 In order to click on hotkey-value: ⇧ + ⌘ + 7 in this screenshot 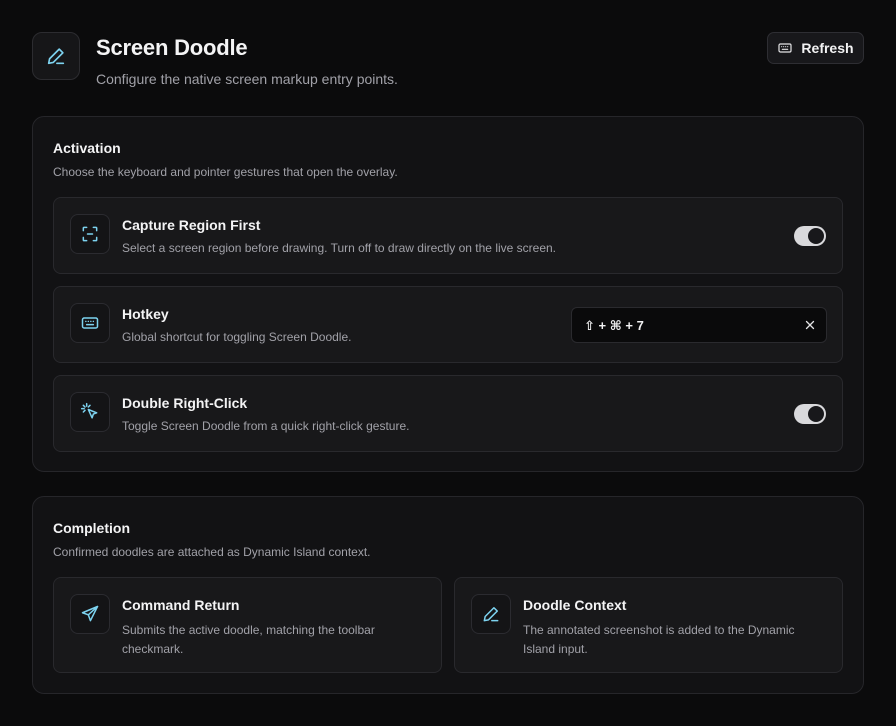, I will do `click(614, 325)`.